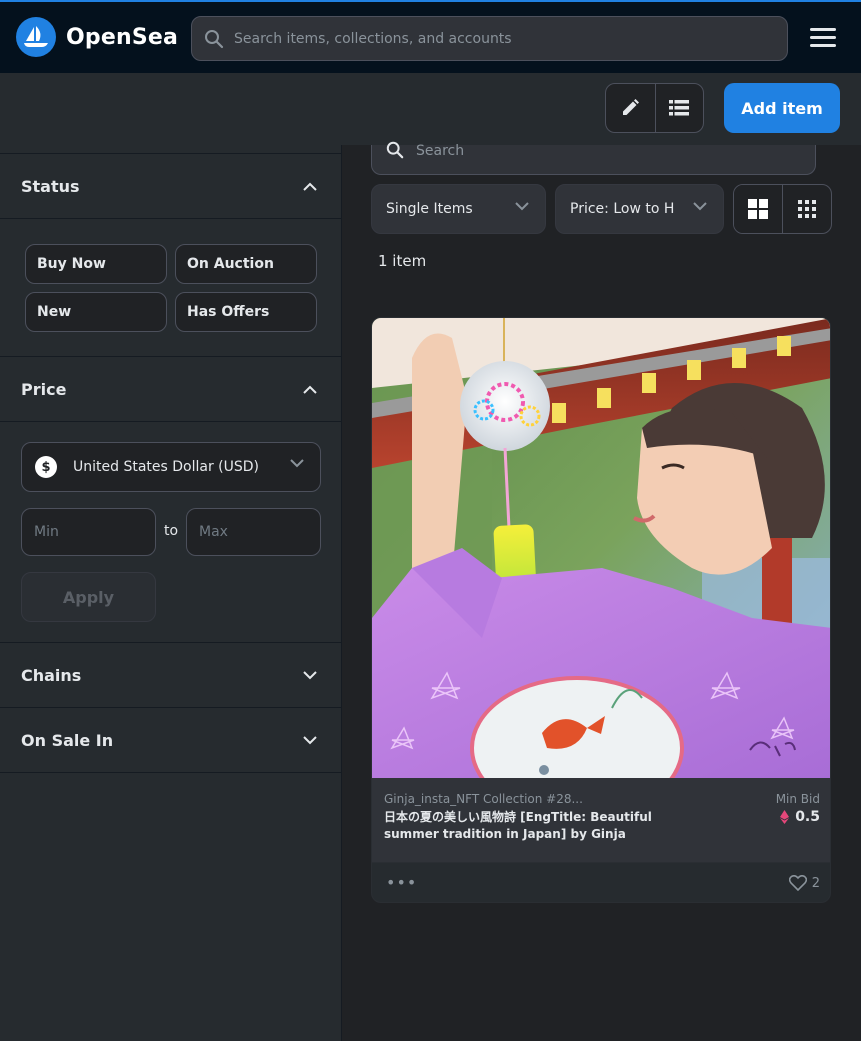 This screenshot has height=1041, width=861. I want to click on global-search-box, so click(489, 38).